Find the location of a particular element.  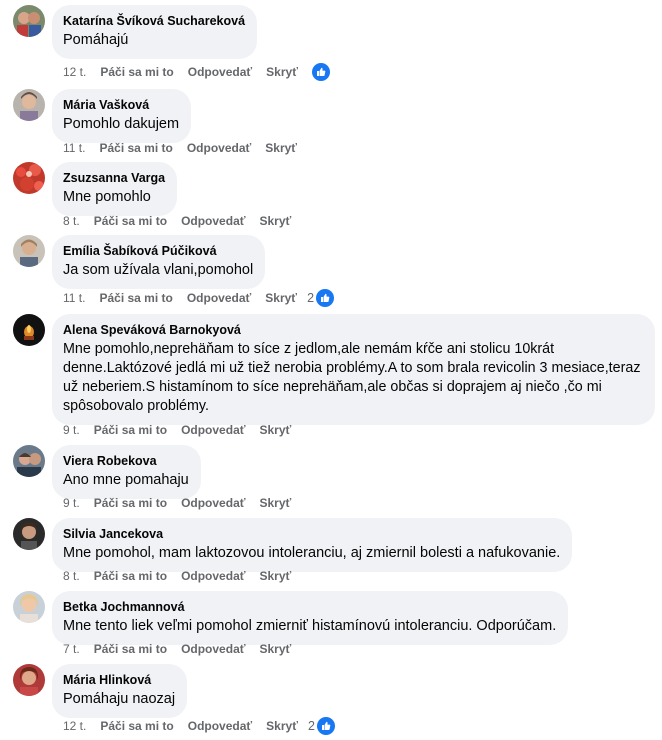

comment-author: Zsuzsanna Varga is located at coordinates (114, 178).